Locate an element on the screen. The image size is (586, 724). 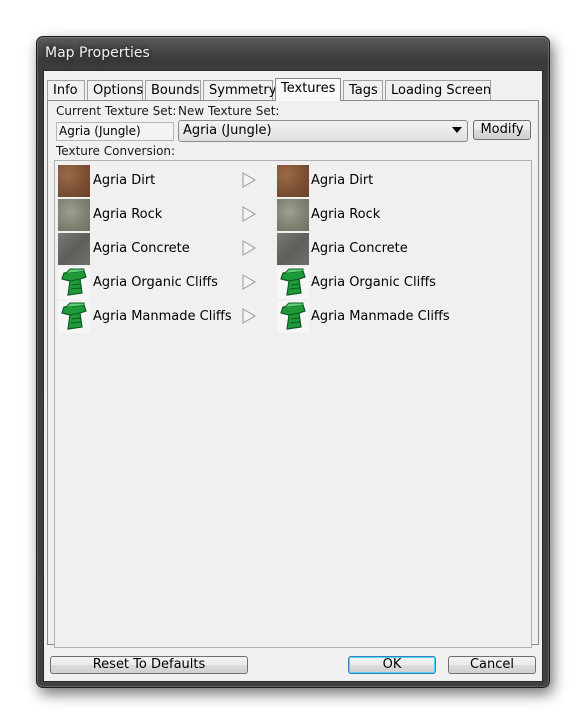
texture-conversion-row: Agria Rock Agria Rock is located at coordinates (293, 214).